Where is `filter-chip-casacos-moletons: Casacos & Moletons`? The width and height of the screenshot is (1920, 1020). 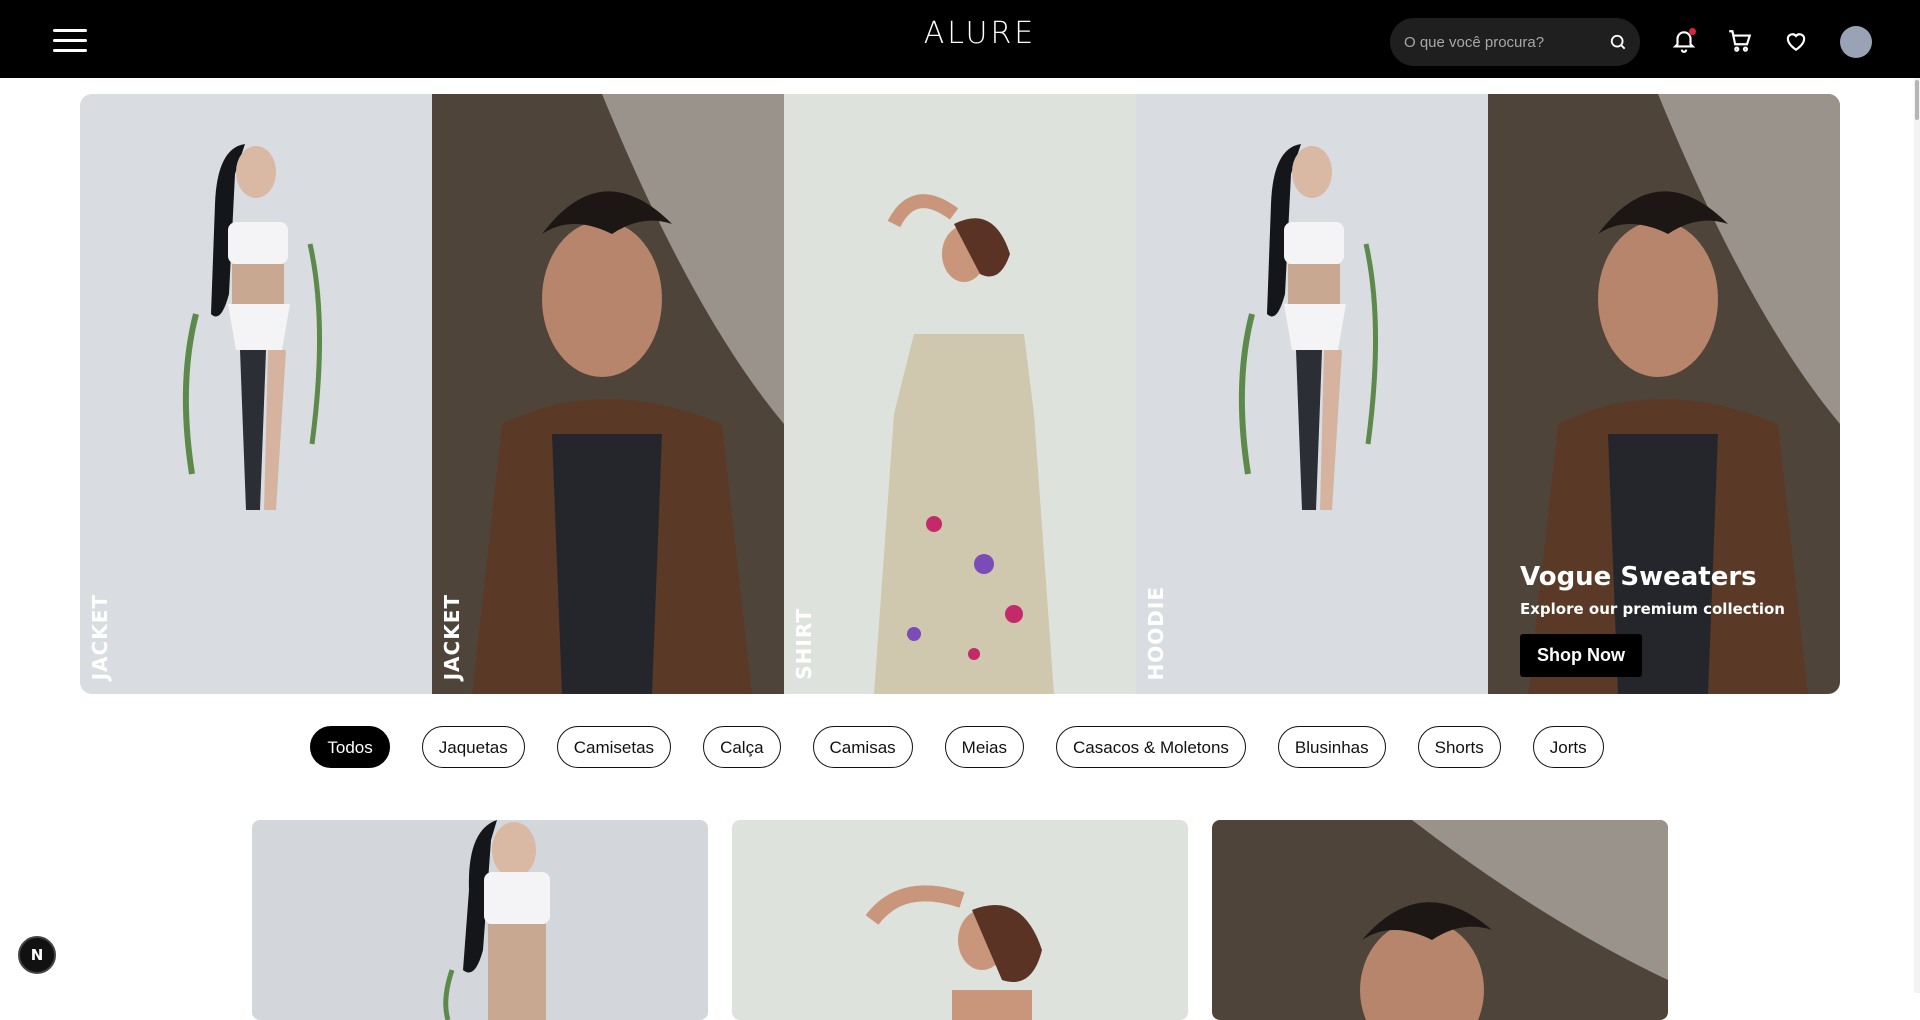
filter-chip-casacos-moletons: Casacos & Moletons is located at coordinates (1151, 747).